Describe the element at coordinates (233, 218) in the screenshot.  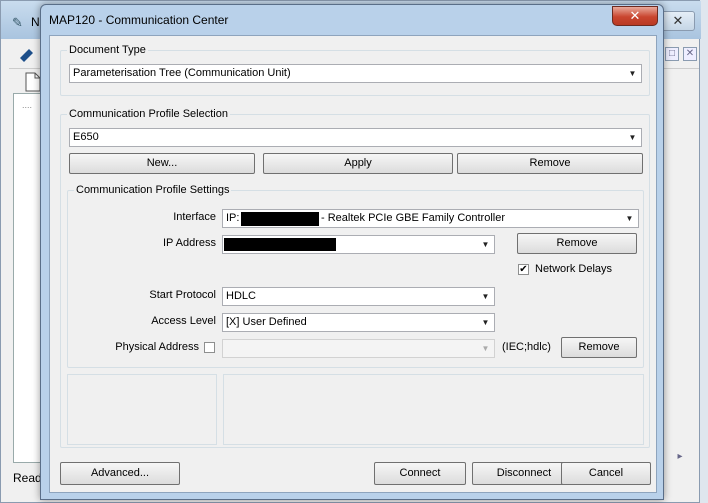
I see `interface-prefix: IP:` at that location.